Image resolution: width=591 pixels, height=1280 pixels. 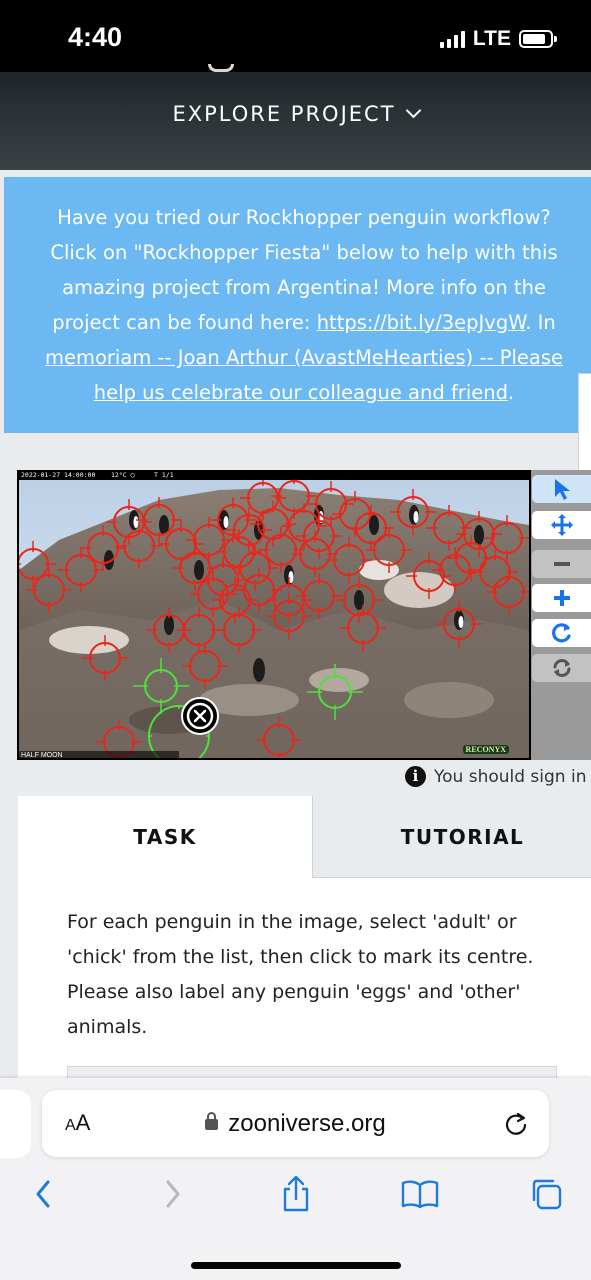 I want to click on tab-tutorial: TUTORIAL, so click(x=451, y=837).